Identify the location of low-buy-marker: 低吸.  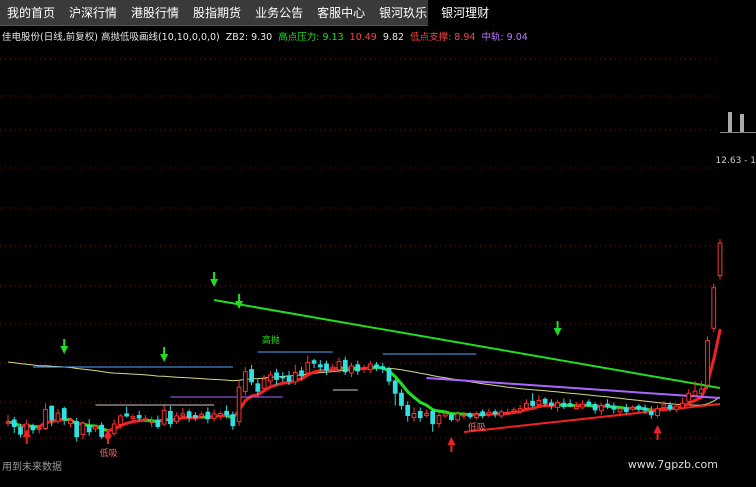
(477, 427).